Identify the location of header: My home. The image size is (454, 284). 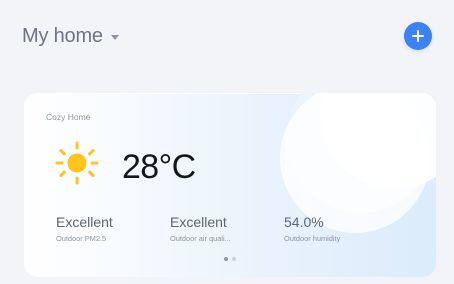
(227, 36).